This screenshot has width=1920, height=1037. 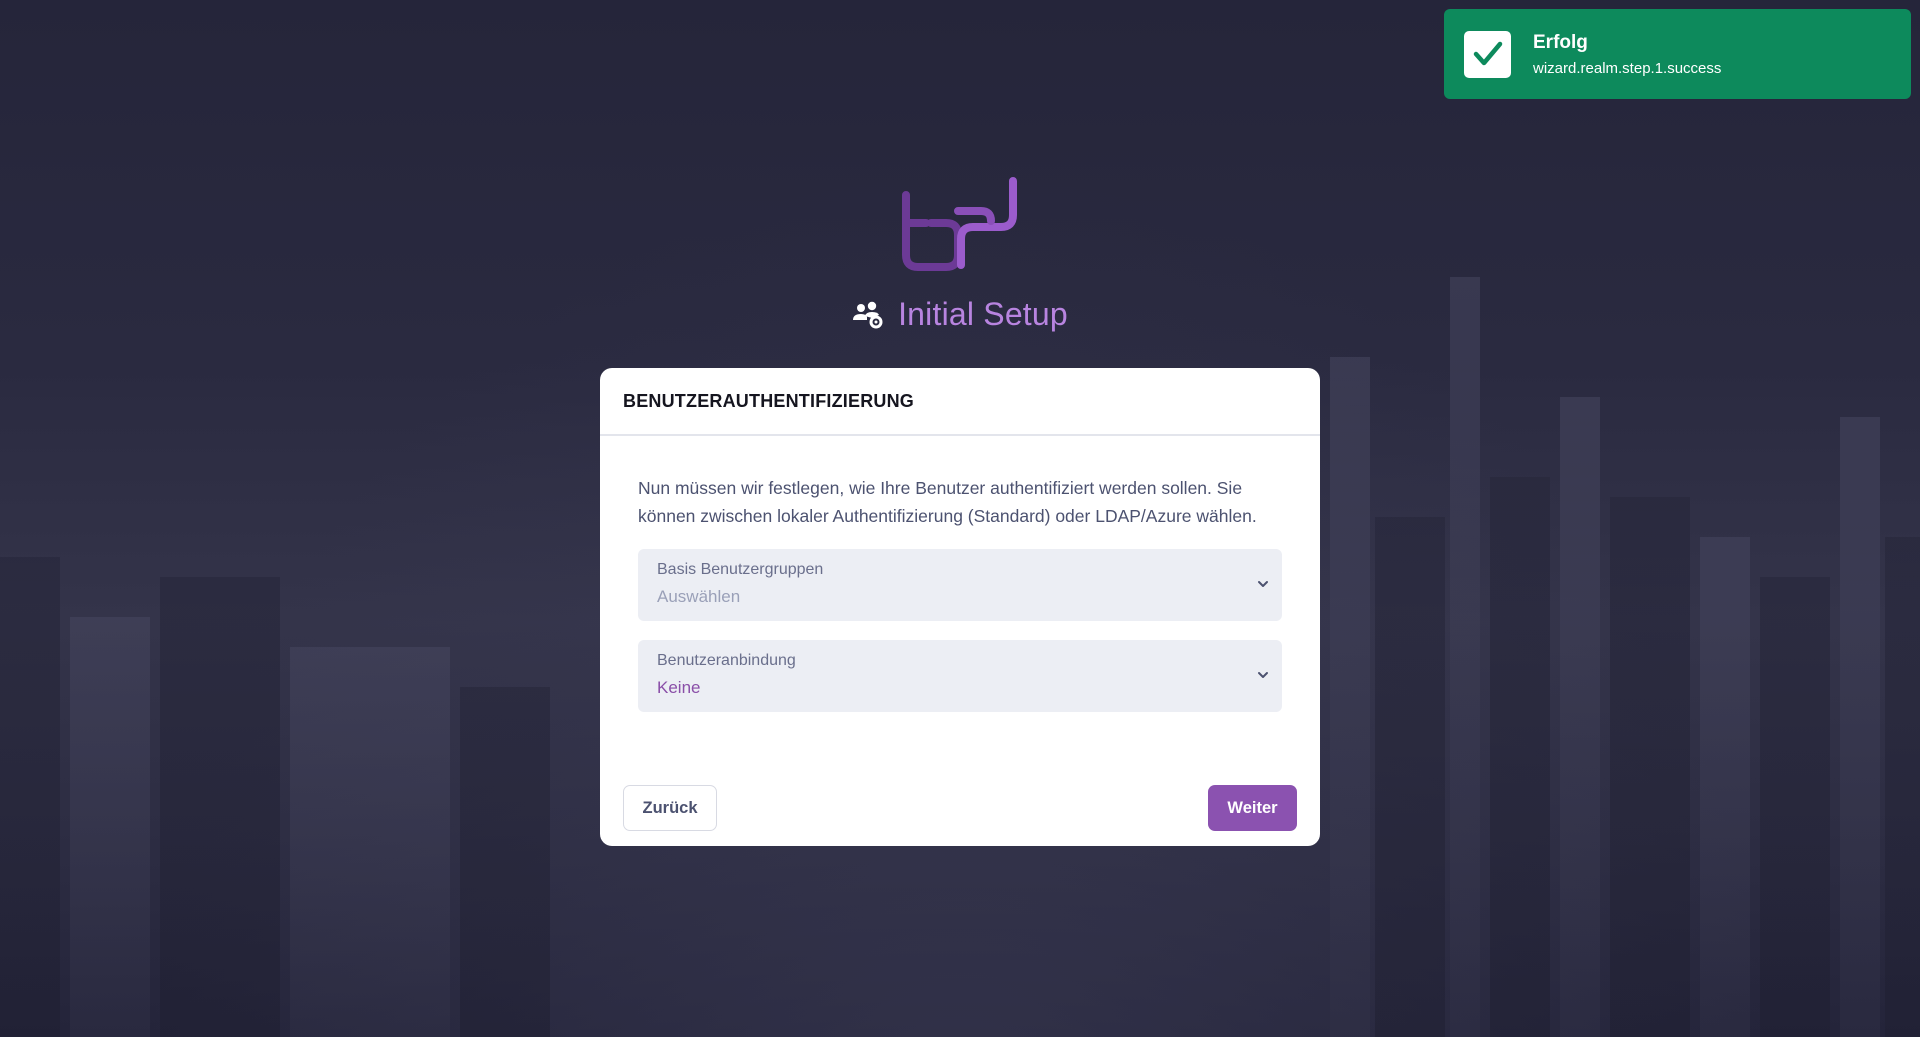 What do you see at coordinates (768, 400) in the screenshot?
I see `card-title: BENUTZERAUTHENTIFIZIERUNG` at bounding box center [768, 400].